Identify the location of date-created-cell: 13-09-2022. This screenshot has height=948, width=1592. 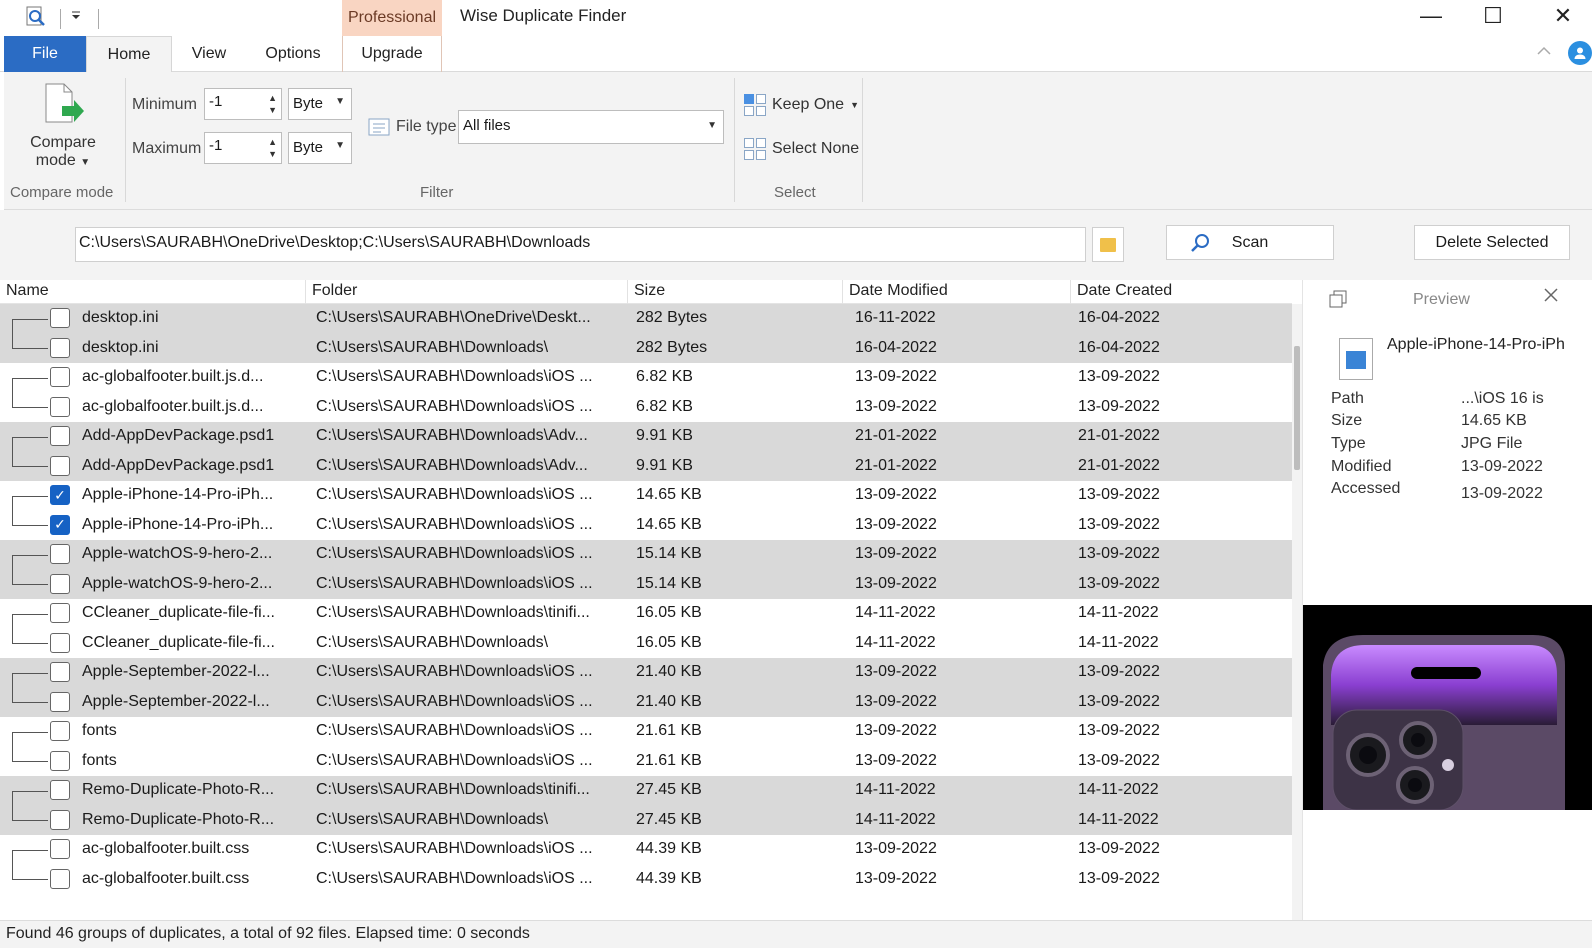
(1119, 848).